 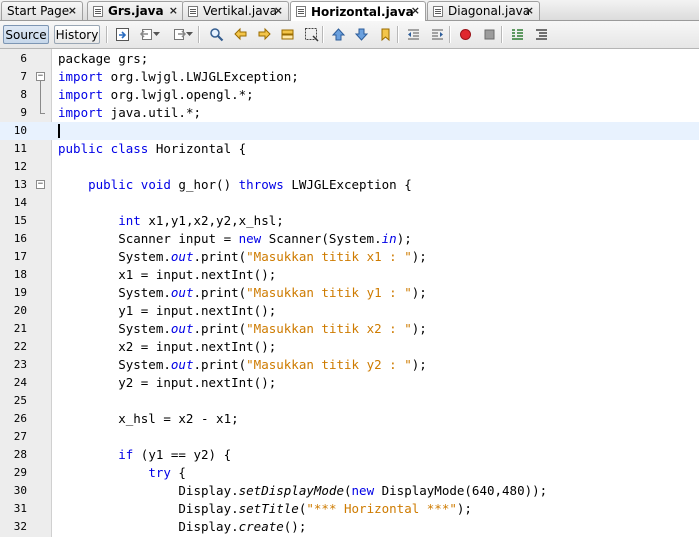 What do you see at coordinates (358, 11) in the screenshot?
I see `tab-horizontal-java: Horizontal.java ×` at bounding box center [358, 11].